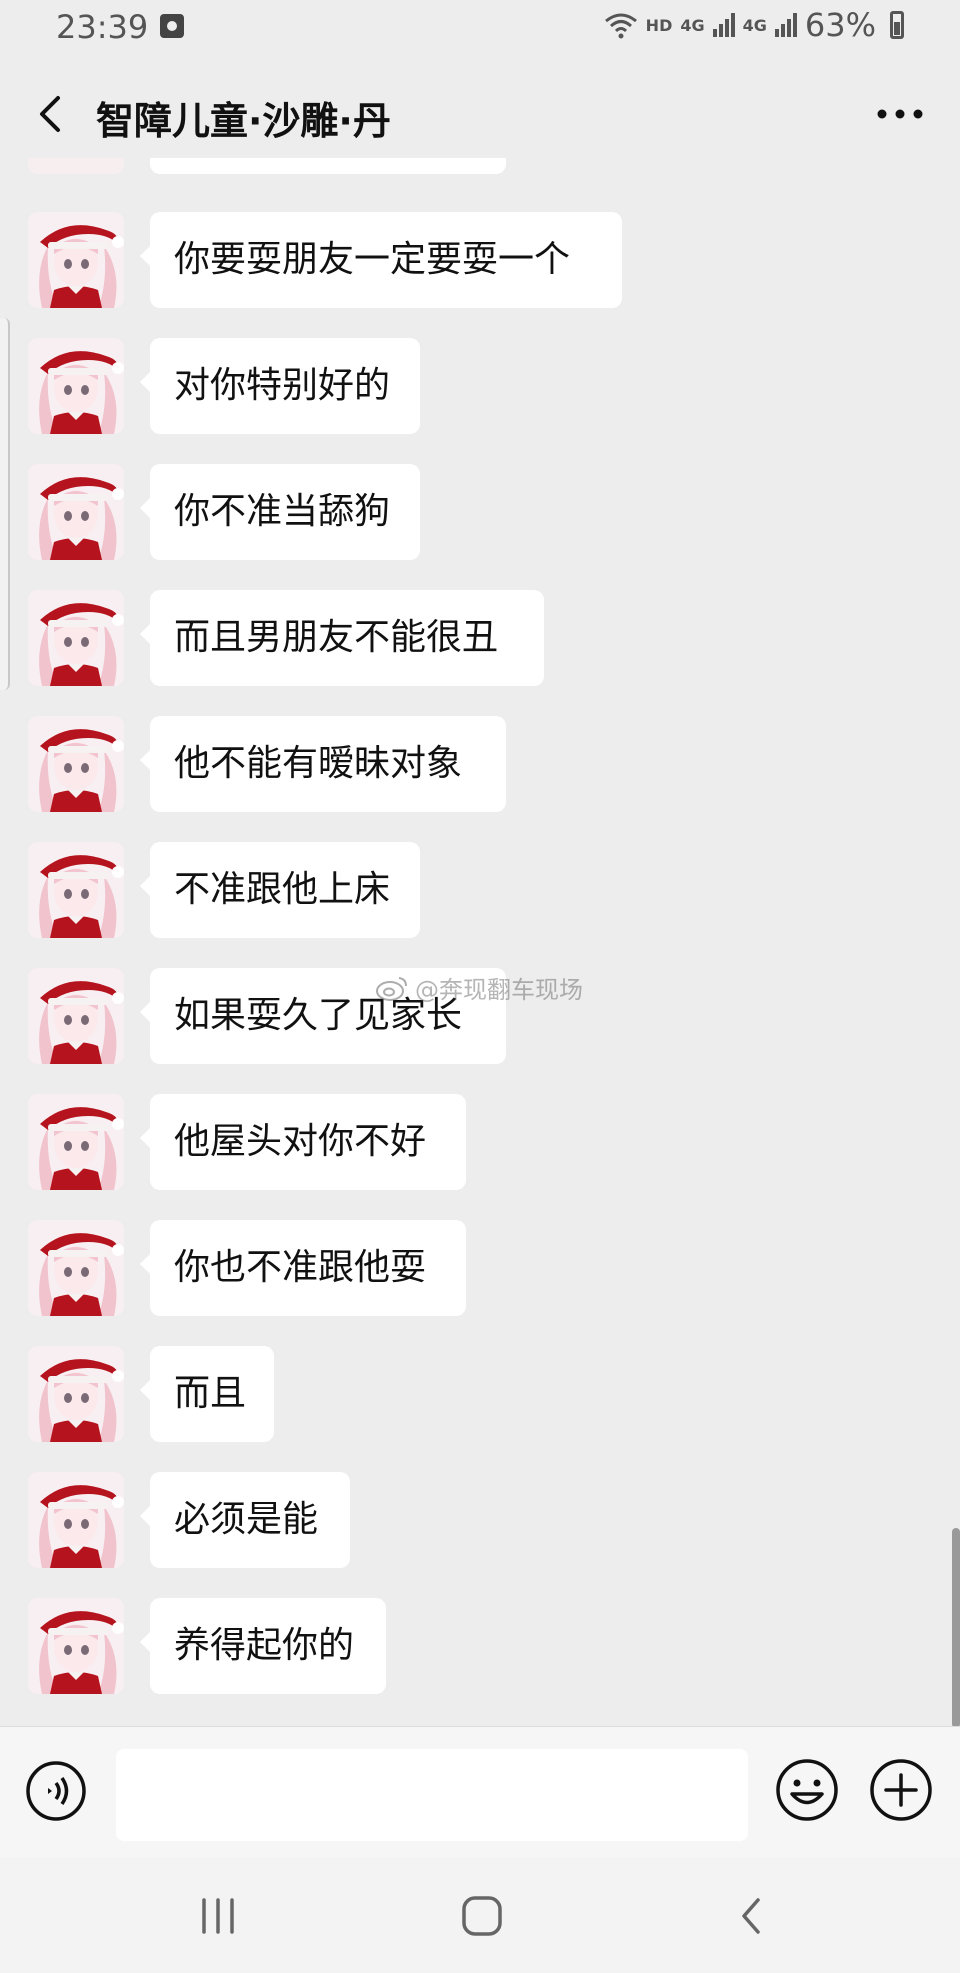  What do you see at coordinates (480, 116) in the screenshot?
I see `chat-header: 智障儿童·沙雕·丹` at bounding box center [480, 116].